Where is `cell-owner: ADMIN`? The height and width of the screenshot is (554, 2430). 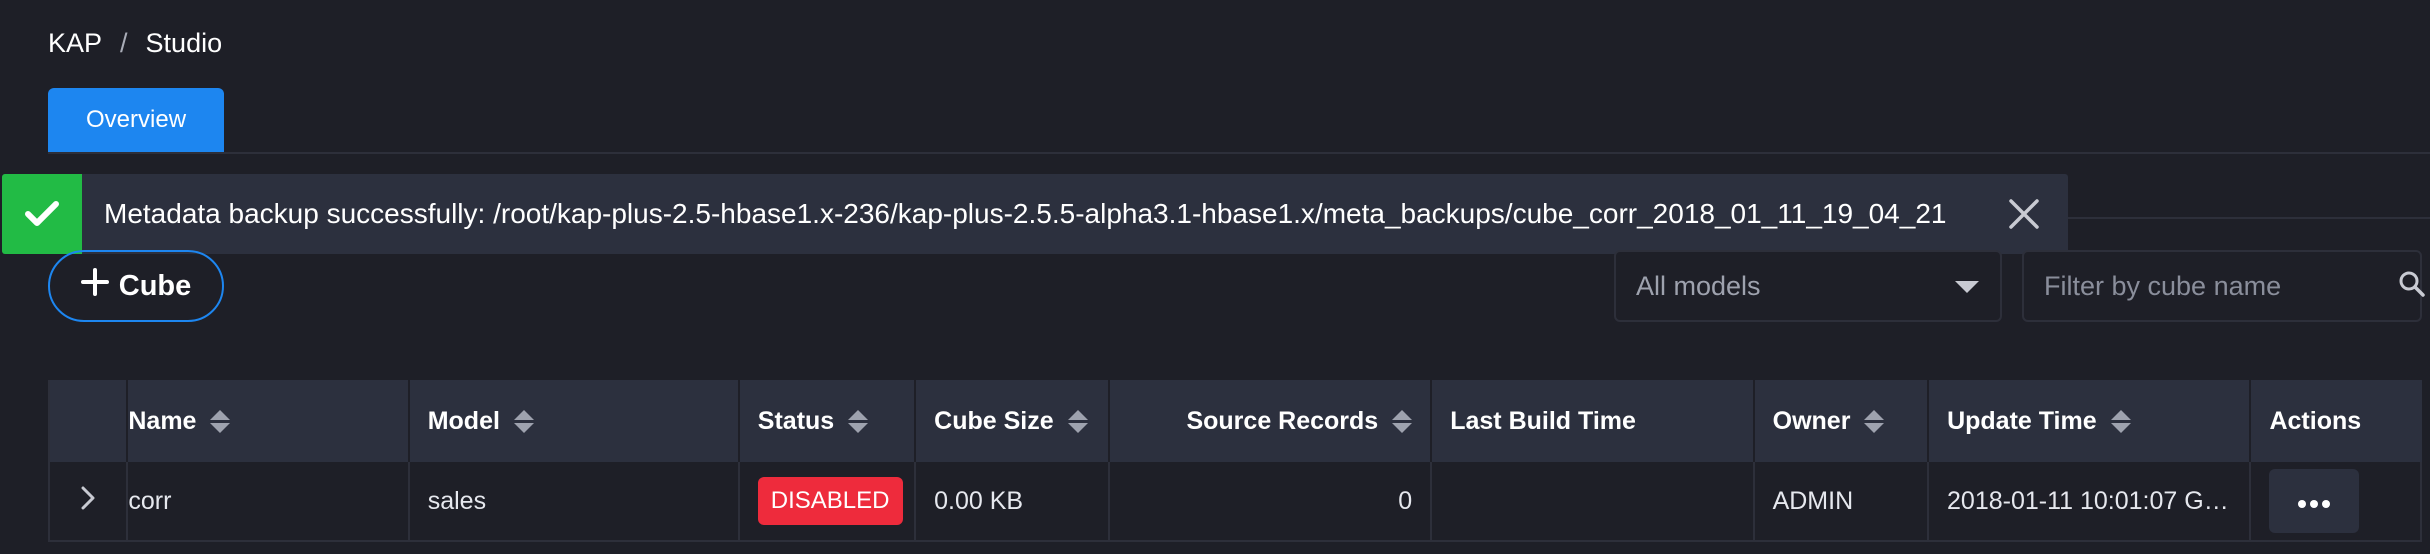 cell-owner: ADMIN is located at coordinates (1842, 501).